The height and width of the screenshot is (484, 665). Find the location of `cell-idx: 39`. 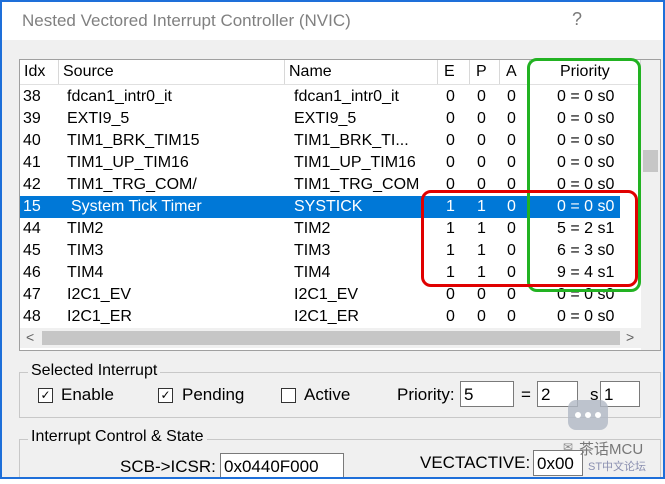

cell-idx: 39 is located at coordinates (32, 118).